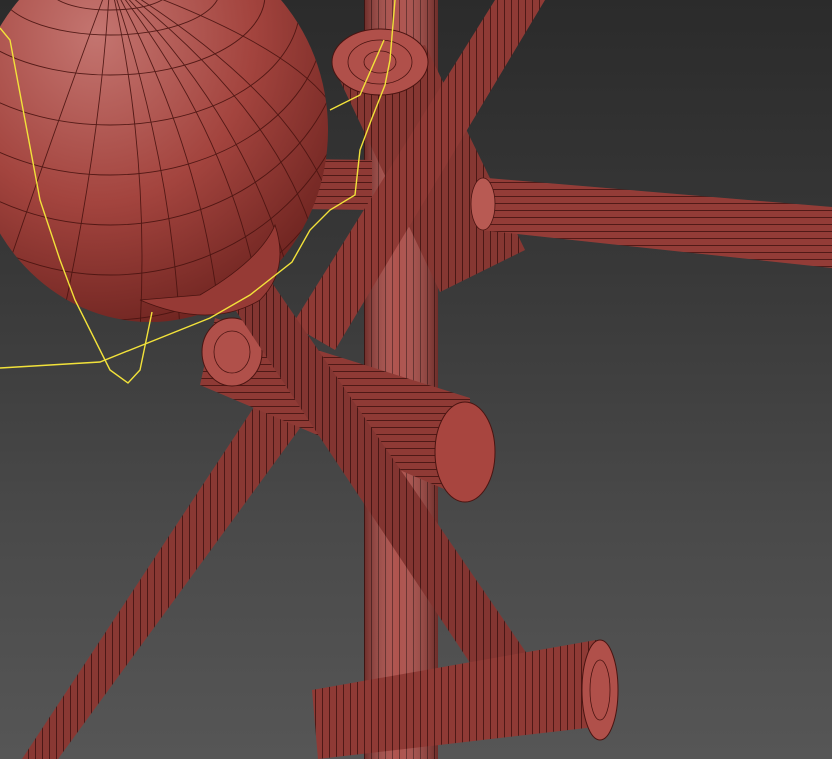 The width and height of the screenshot is (832, 759). What do you see at coordinates (651, 222) in the screenshot?
I see `right-arm` at bounding box center [651, 222].